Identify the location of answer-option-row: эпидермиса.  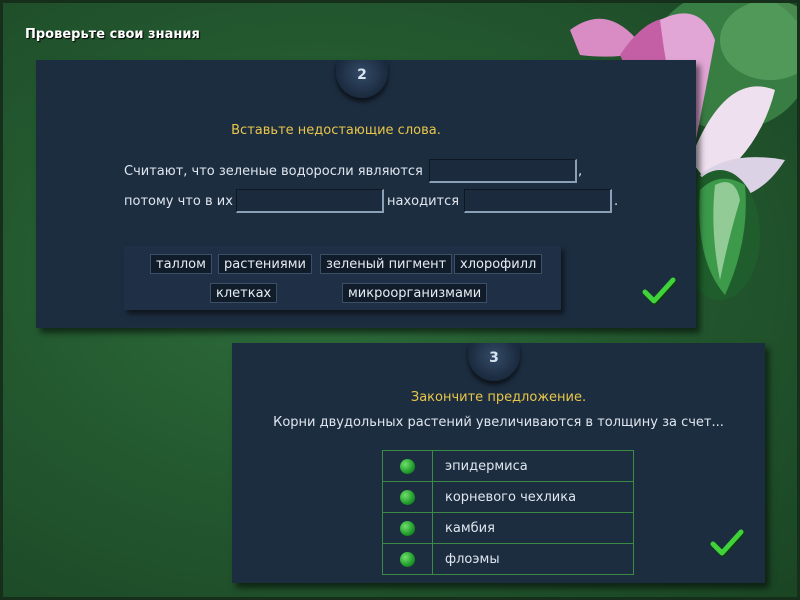
(508, 466).